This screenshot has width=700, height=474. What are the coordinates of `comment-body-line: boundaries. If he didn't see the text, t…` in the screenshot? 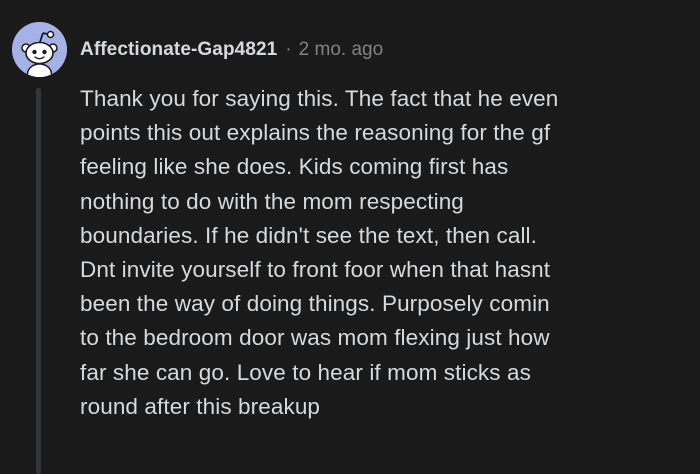 It's located at (308, 235).